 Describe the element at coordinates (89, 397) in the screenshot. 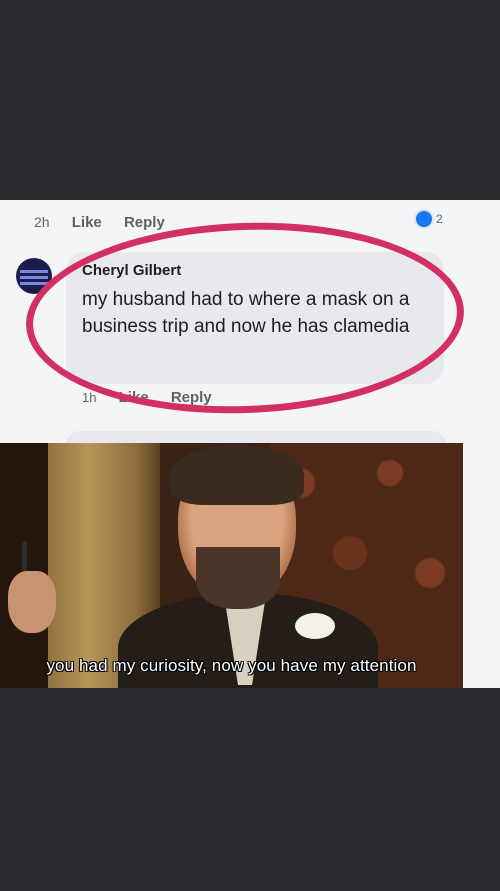

I see `comment-time: 1h` at that location.